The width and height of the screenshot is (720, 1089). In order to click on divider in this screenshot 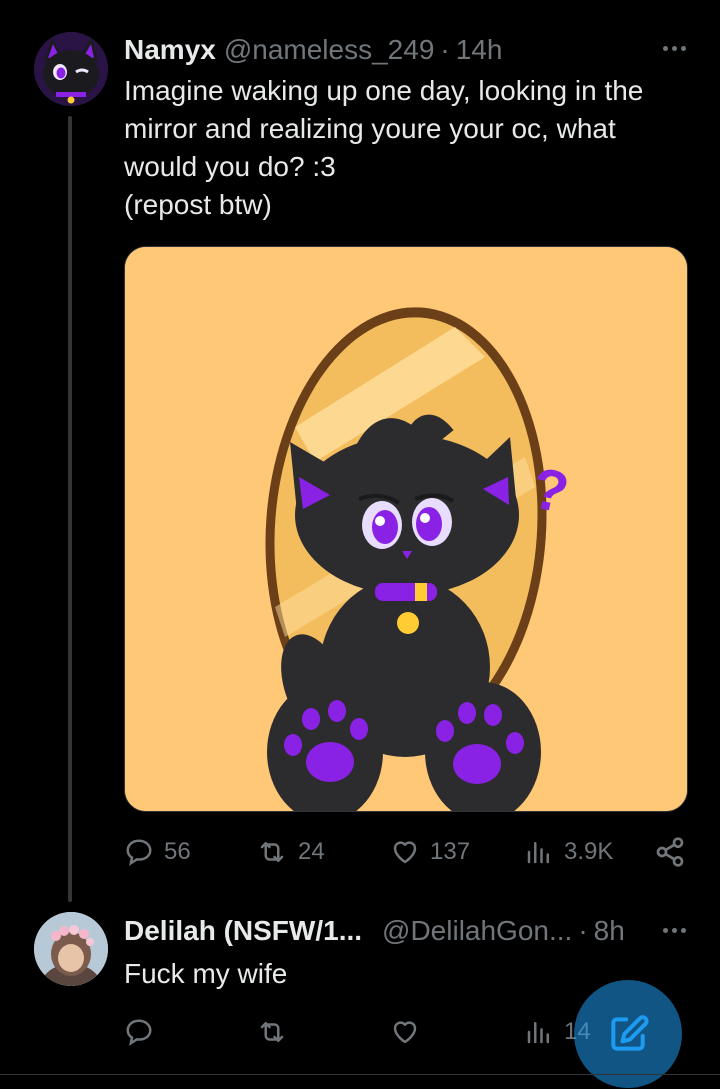, I will do `click(360, 1074)`.